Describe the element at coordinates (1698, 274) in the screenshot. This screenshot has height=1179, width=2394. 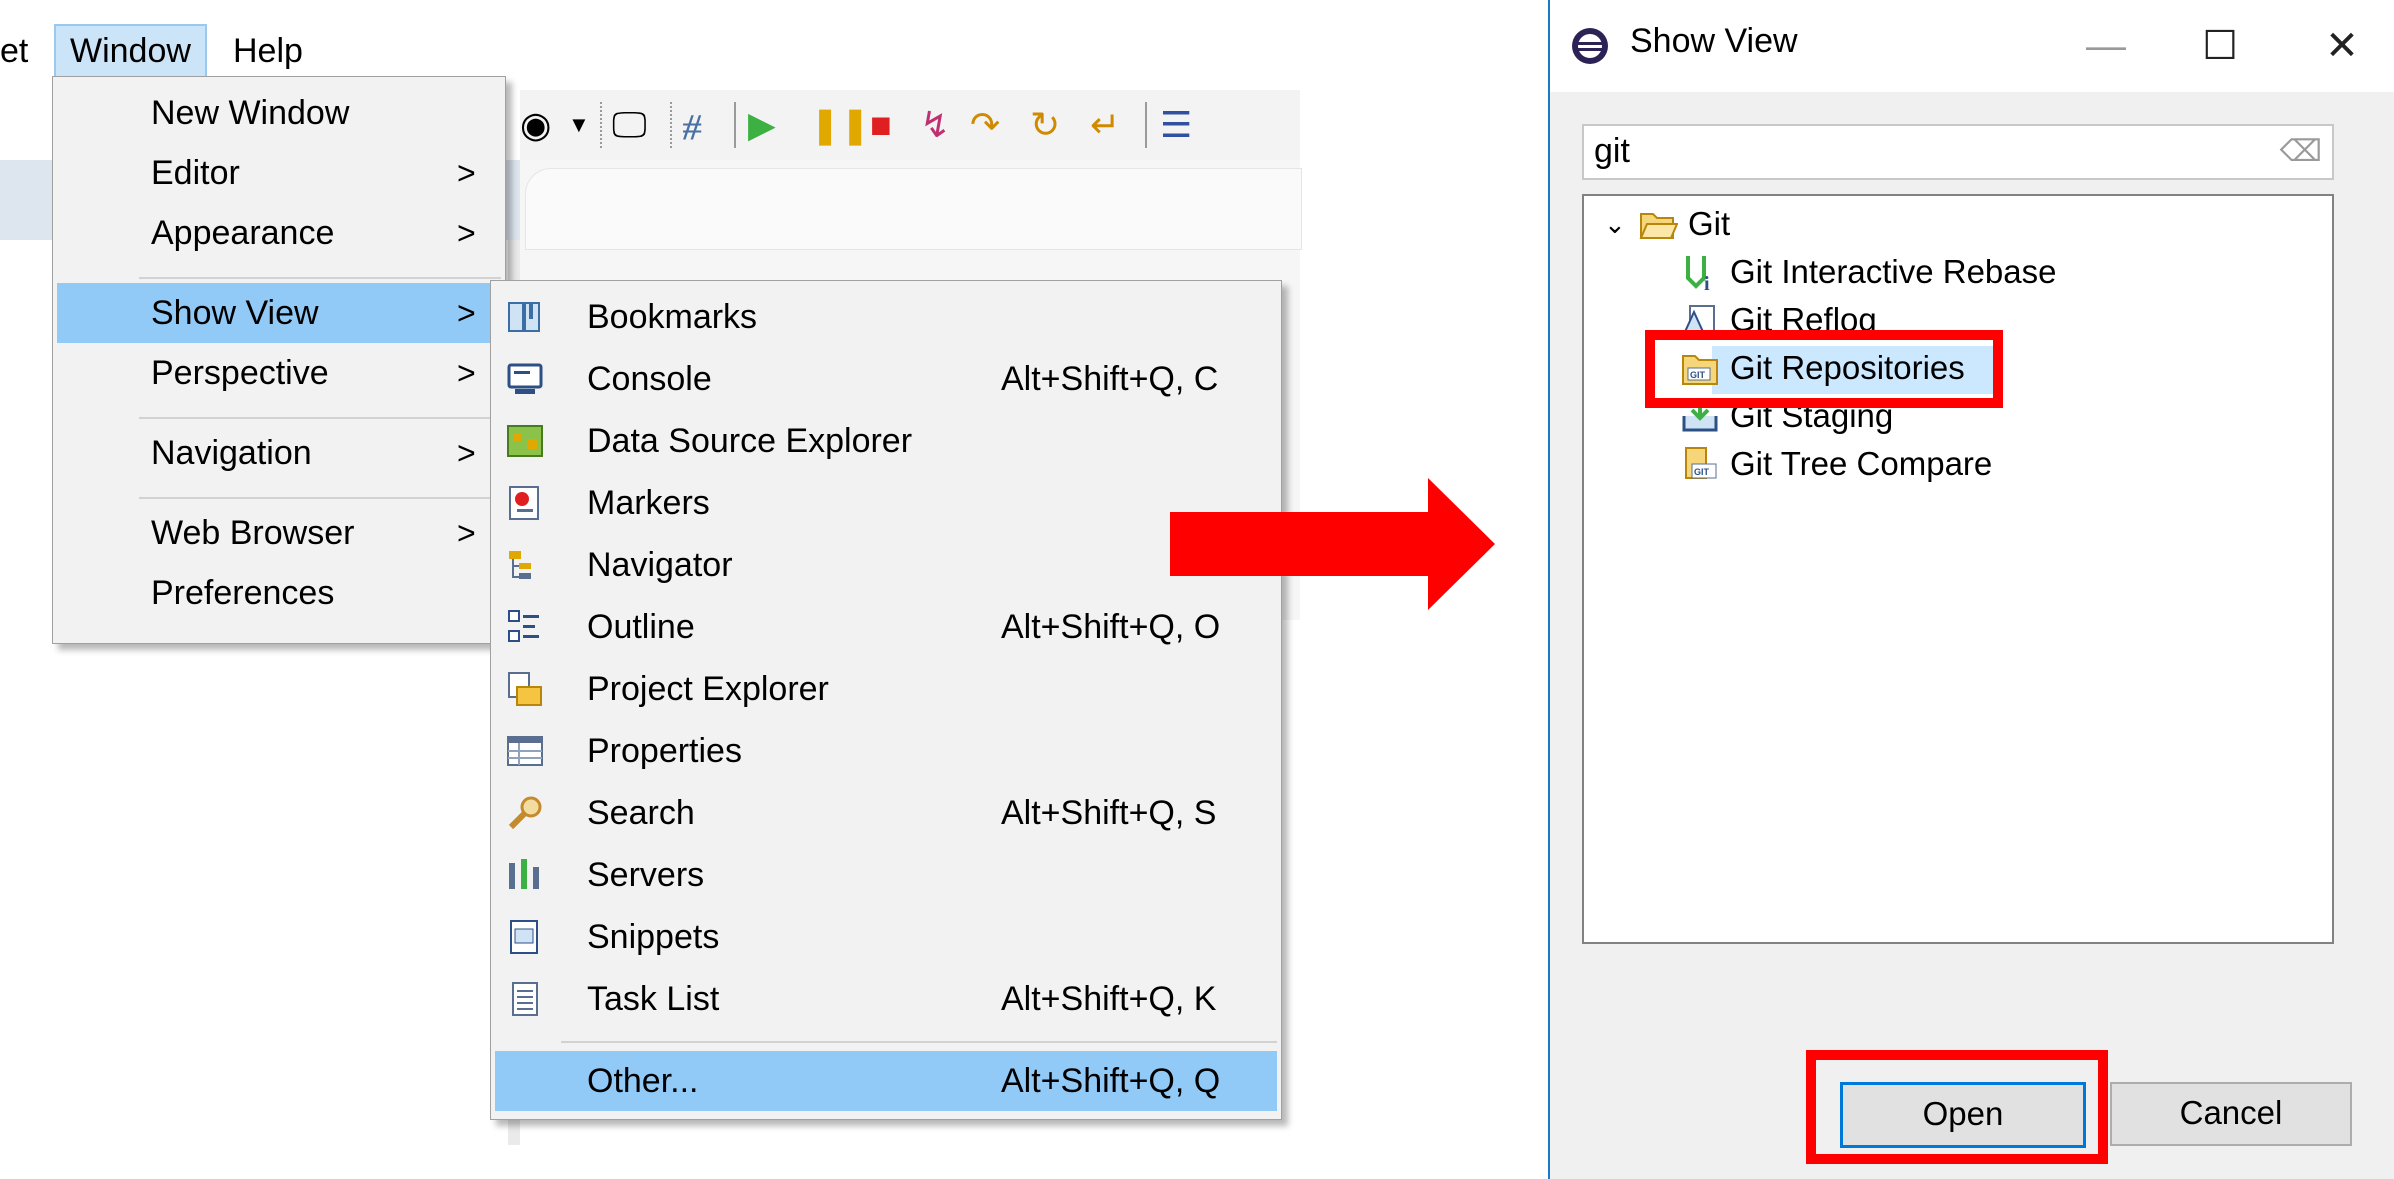
I see `git-interactive-rebase-icon: i` at that location.